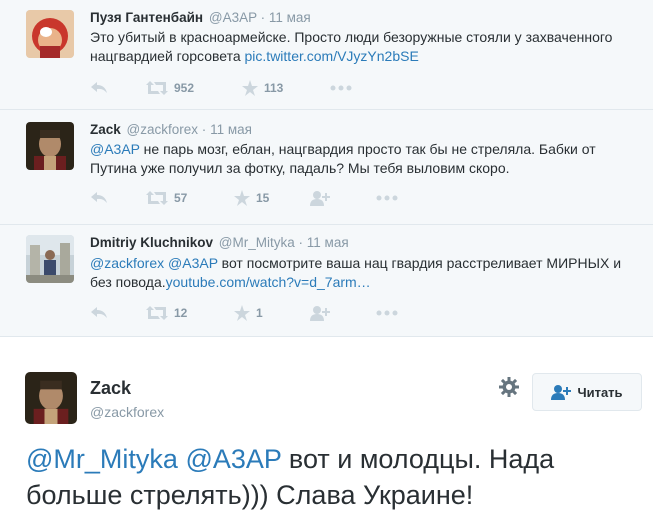 The height and width of the screenshot is (527, 653). What do you see at coordinates (151, 242) in the screenshot?
I see `user-fullname: Dmitriy Kluchnikov` at bounding box center [151, 242].